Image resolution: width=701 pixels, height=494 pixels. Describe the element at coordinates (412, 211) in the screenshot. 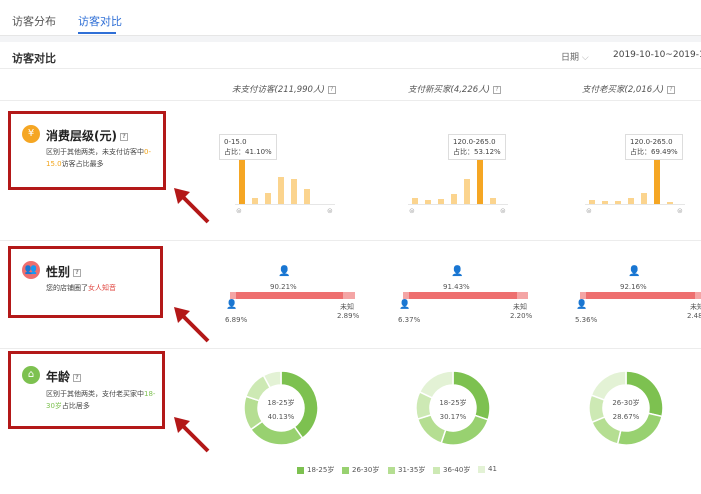

I see `coin-icon: ⊜` at that location.